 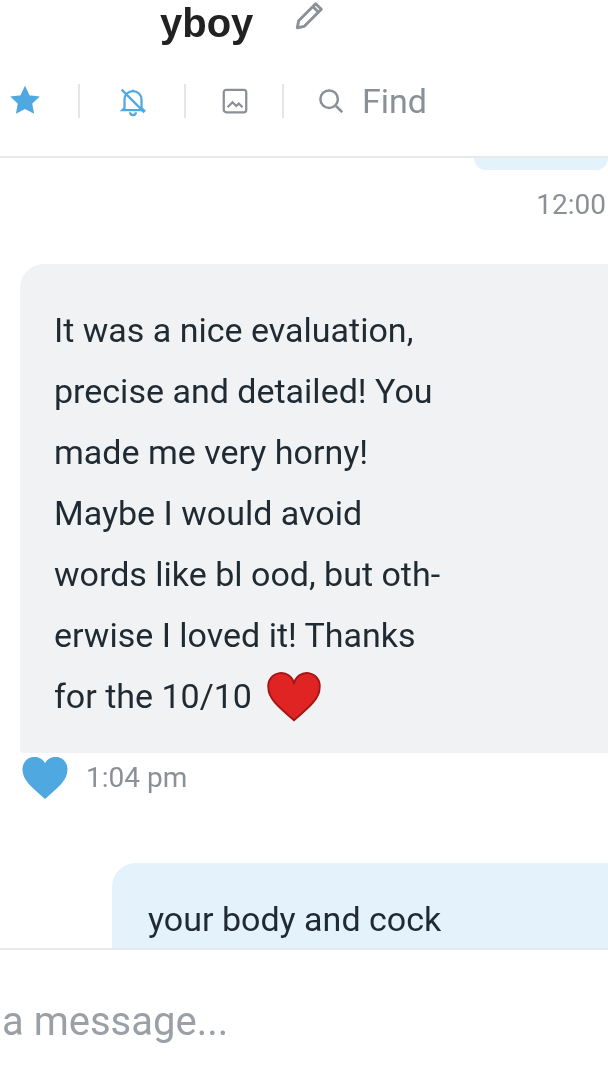 What do you see at coordinates (137, 778) in the screenshot?
I see `message-time: 1:04 pm` at bounding box center [137, 778].